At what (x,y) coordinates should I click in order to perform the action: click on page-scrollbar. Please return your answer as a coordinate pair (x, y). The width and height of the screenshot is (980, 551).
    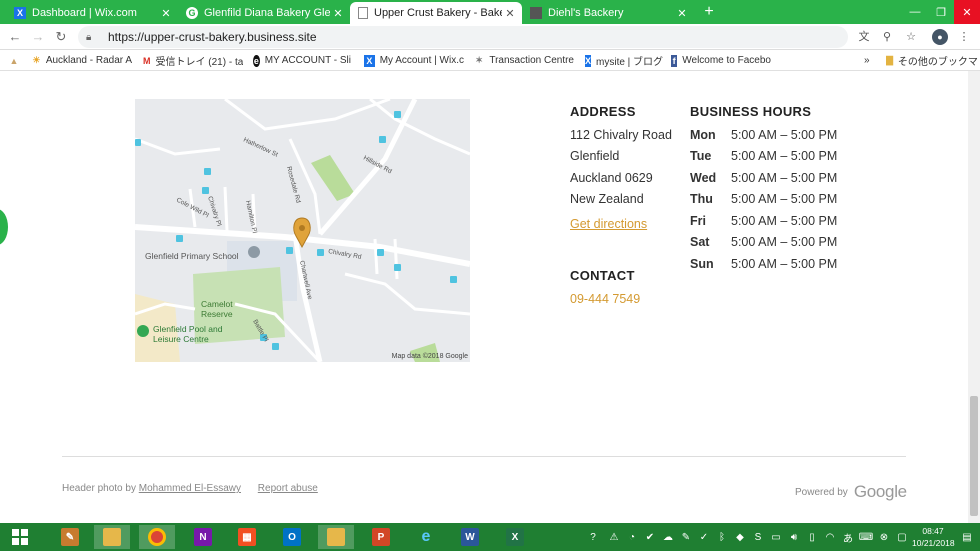
    Looking at the image, I should click on (974, 297).